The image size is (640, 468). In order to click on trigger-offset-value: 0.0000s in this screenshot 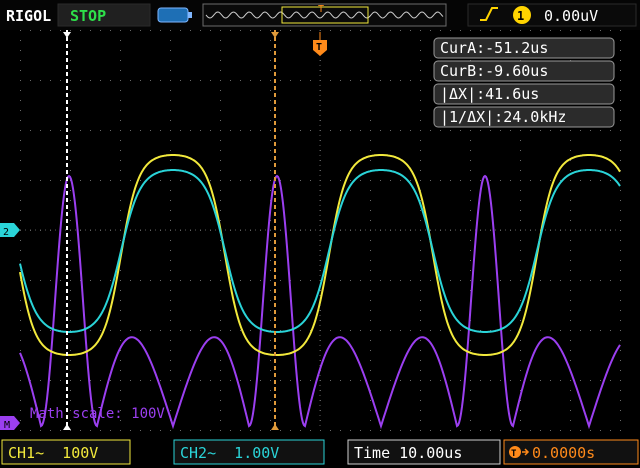, I will do `click(563, 453)`.